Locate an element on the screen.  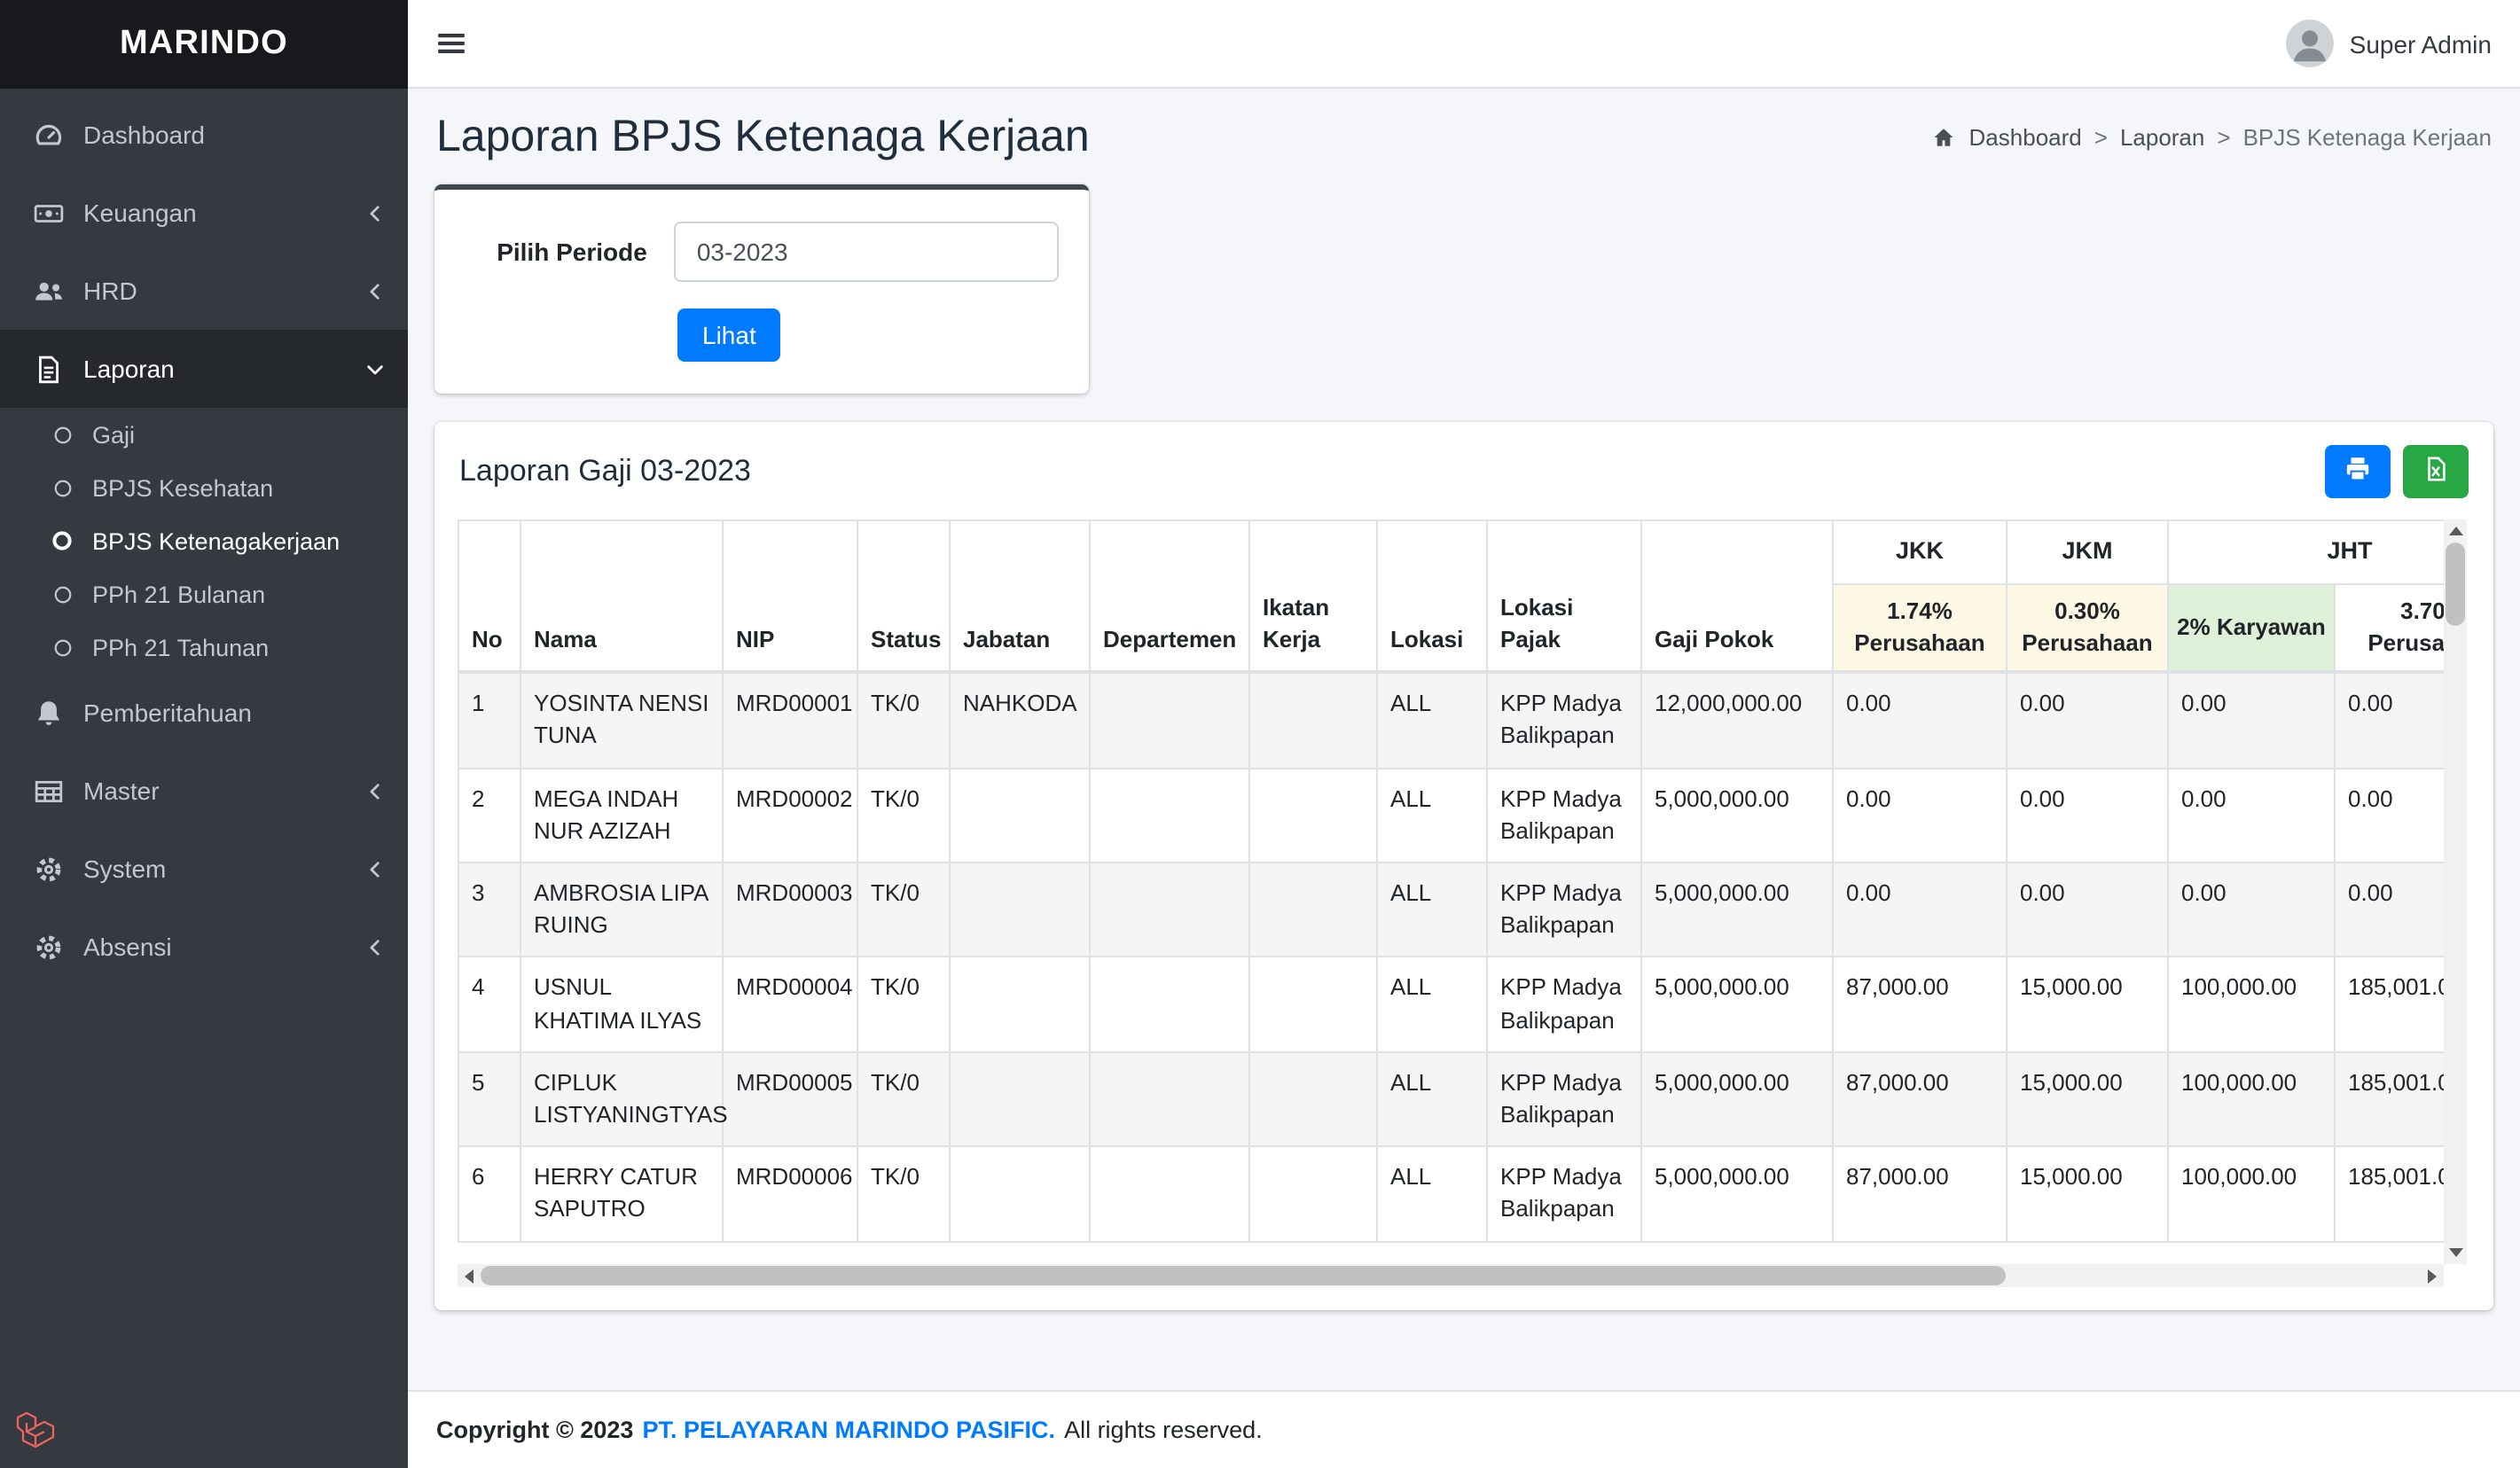
brand-link: MARINDO is located at coordinates (204, 44).